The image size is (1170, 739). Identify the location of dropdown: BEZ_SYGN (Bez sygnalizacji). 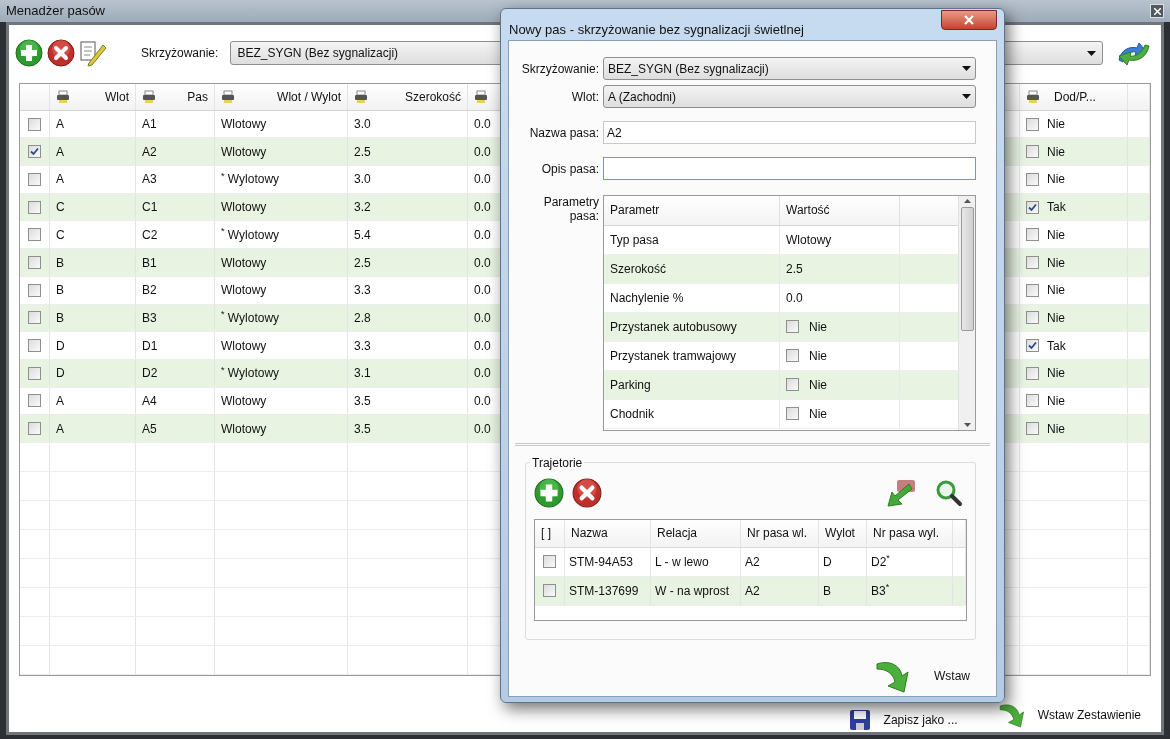
(789, 68).